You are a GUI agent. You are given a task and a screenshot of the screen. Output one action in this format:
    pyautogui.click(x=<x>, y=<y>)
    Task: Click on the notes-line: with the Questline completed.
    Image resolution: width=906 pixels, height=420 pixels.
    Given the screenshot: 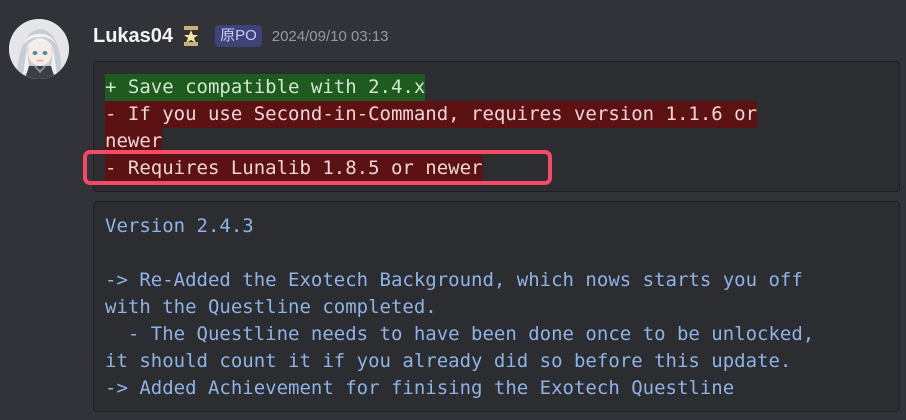 What is the action you would take?
    pyautogui.click(x=271, y=307)
    